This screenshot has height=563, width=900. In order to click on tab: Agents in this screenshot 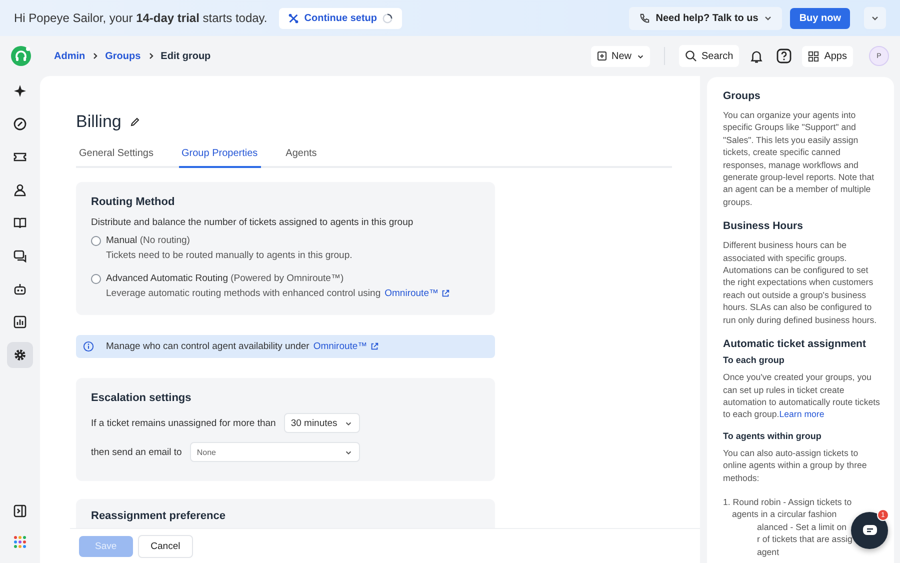, I will do `click(301, 158)`.